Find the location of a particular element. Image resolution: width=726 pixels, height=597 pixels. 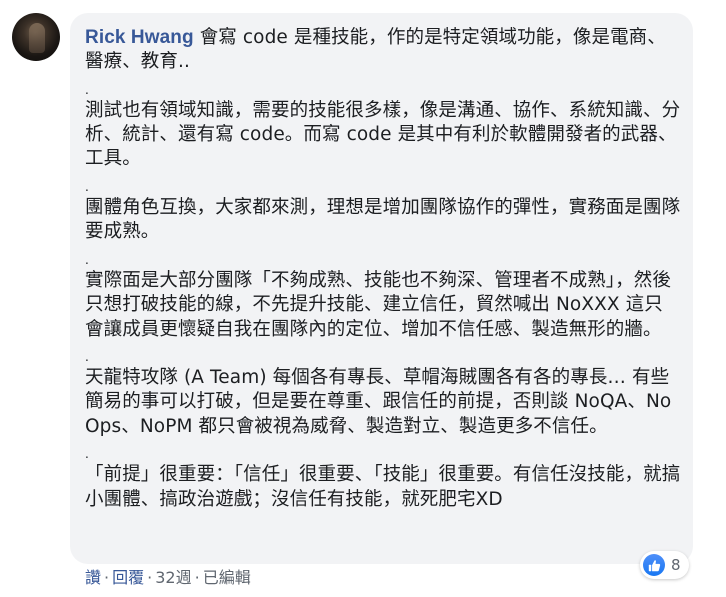

like-button: 讚 is located at coordinates (93, 577).